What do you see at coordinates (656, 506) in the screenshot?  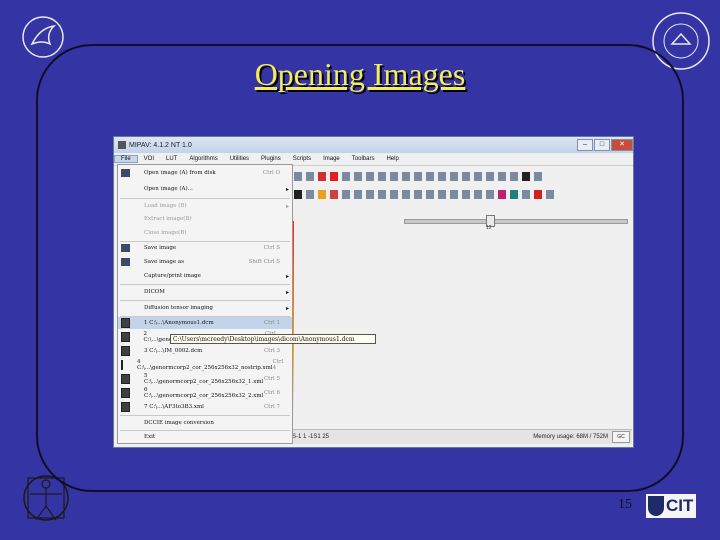 I see `cit-shield-icon` at bounding box center [656, 506].